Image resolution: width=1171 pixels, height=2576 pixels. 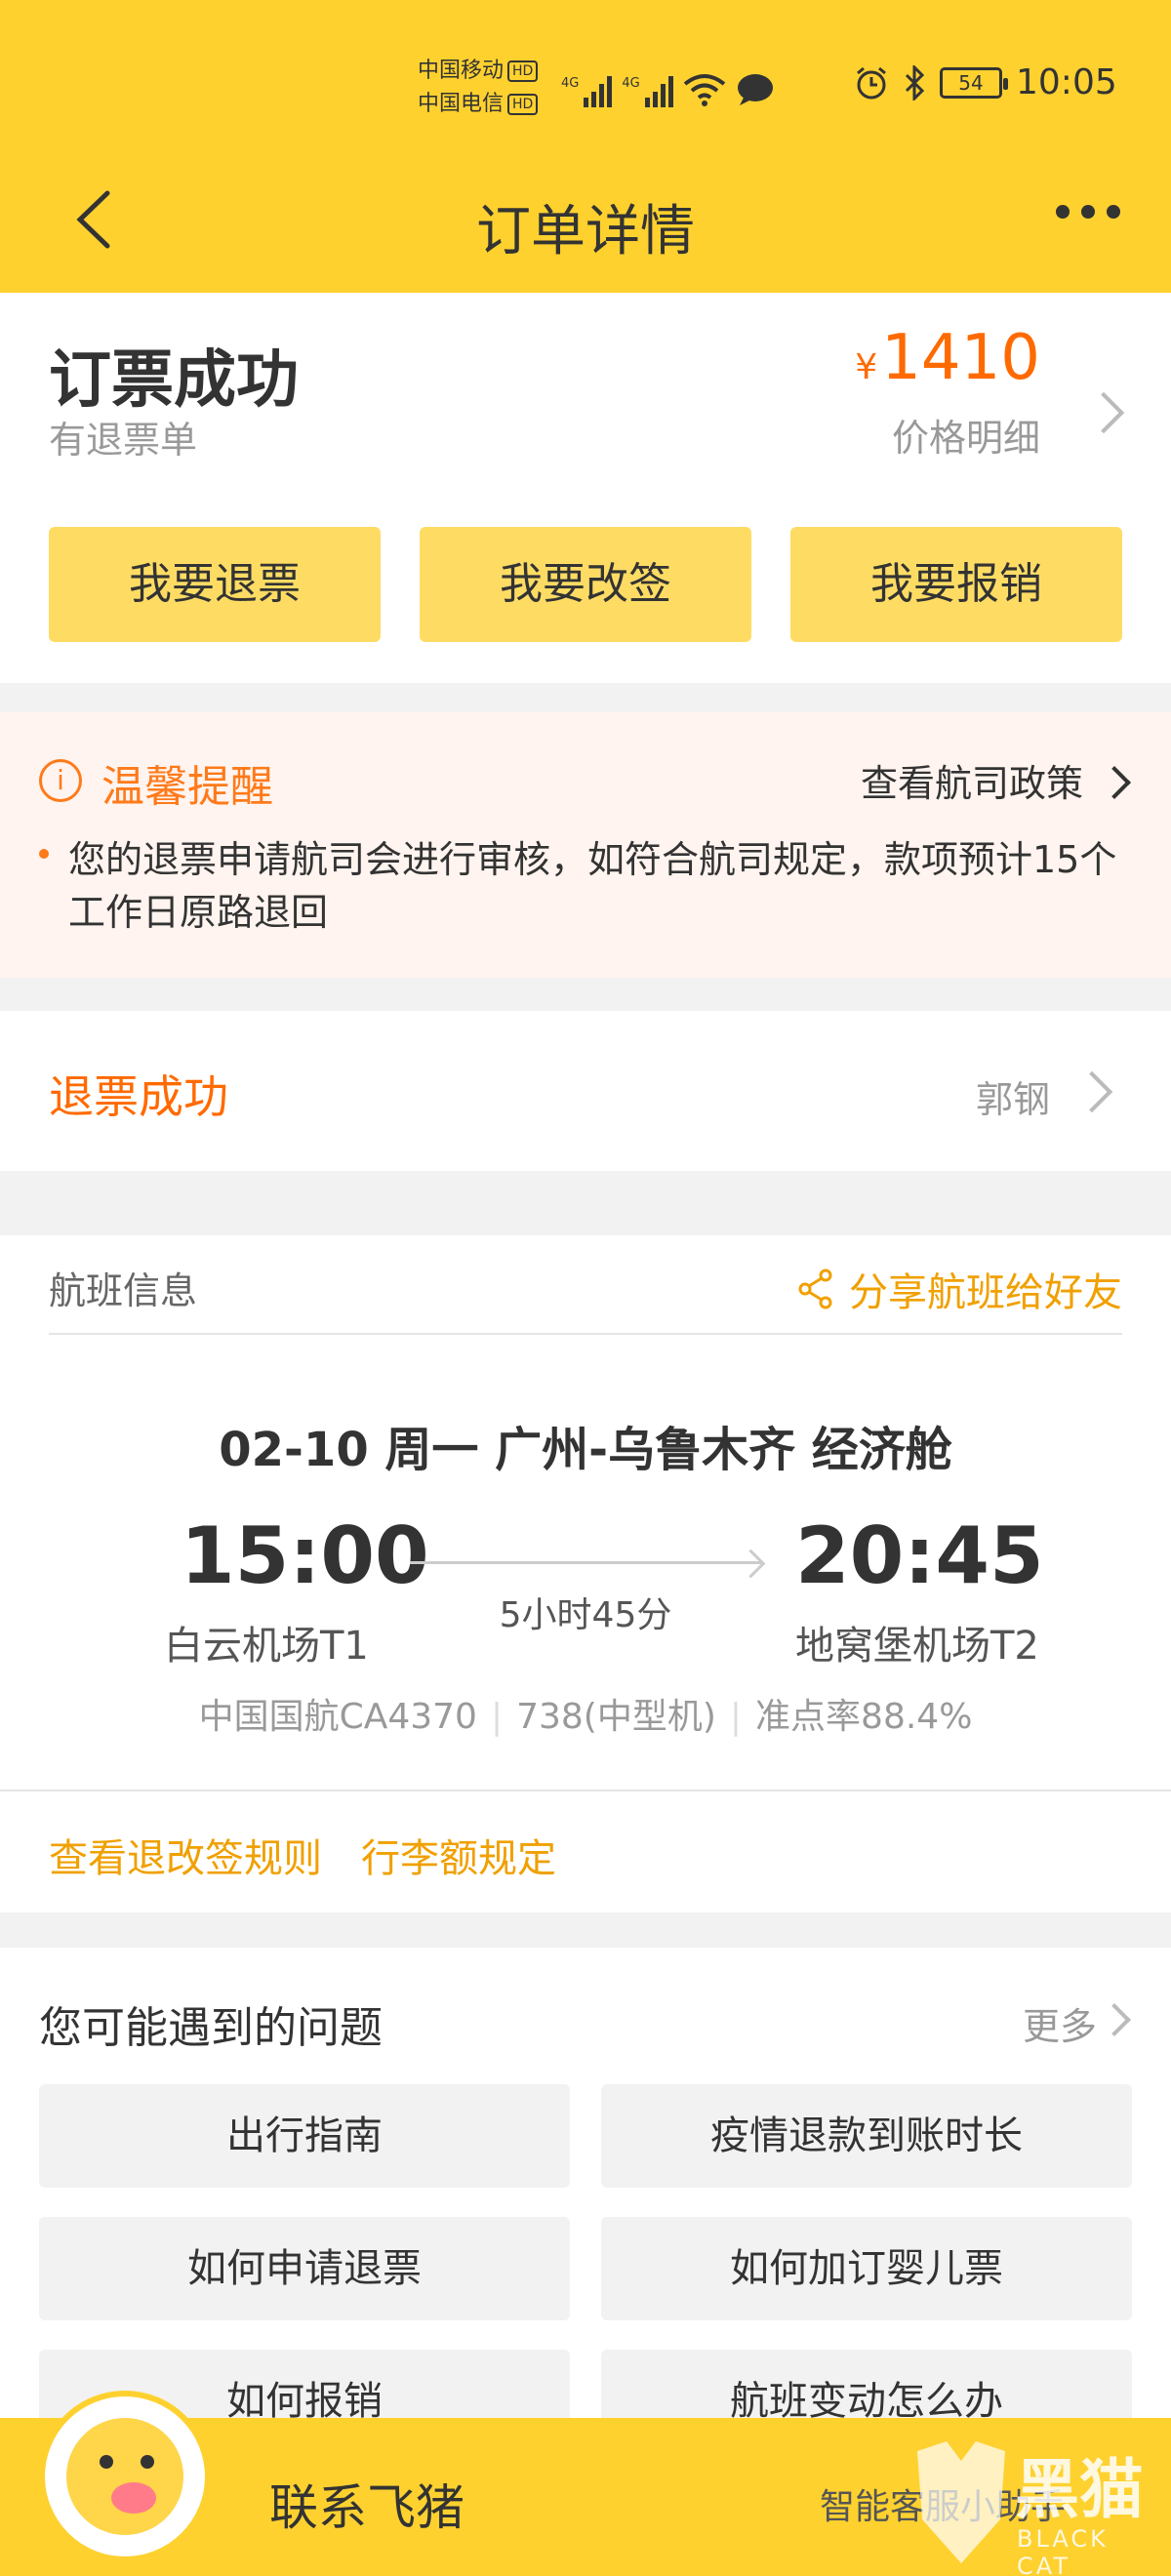 What do you see at coordinates (592, 886) in the screenshot?
I see `reminder-text: 您的退票申请航司会进行审核，如符合航司规定，款项预计15个工作日原路退回` at bounding box center [592, 886].